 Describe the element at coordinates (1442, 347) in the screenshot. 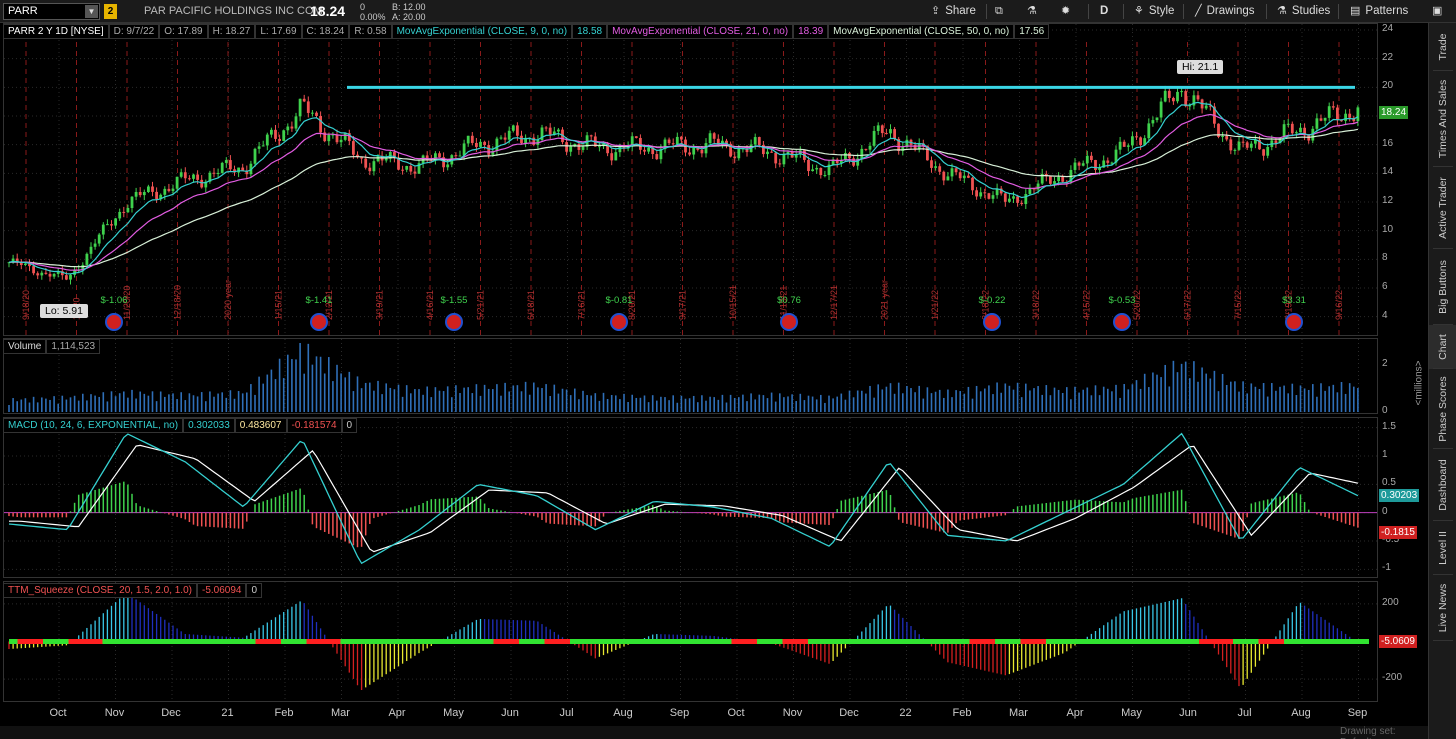

I see `tab-chart: Chart` at that location.